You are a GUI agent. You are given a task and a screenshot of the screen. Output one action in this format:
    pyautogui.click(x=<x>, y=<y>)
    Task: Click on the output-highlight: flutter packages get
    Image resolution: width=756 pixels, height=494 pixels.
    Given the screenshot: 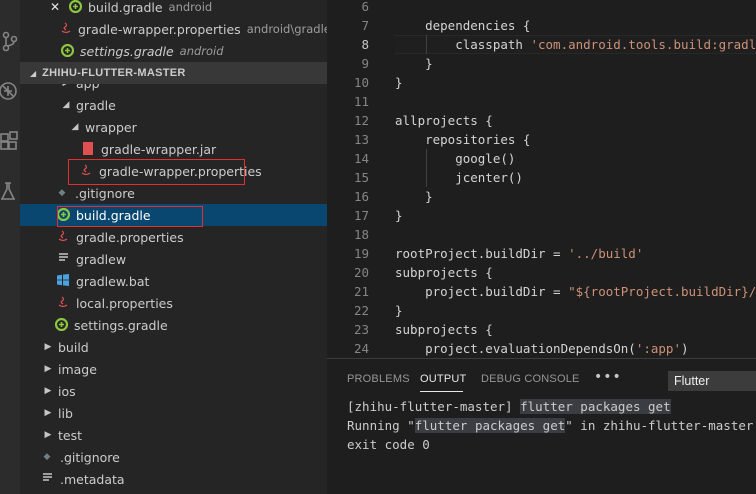 What is the action you would take?
    pyautogui.click(x=595, y=406)
    